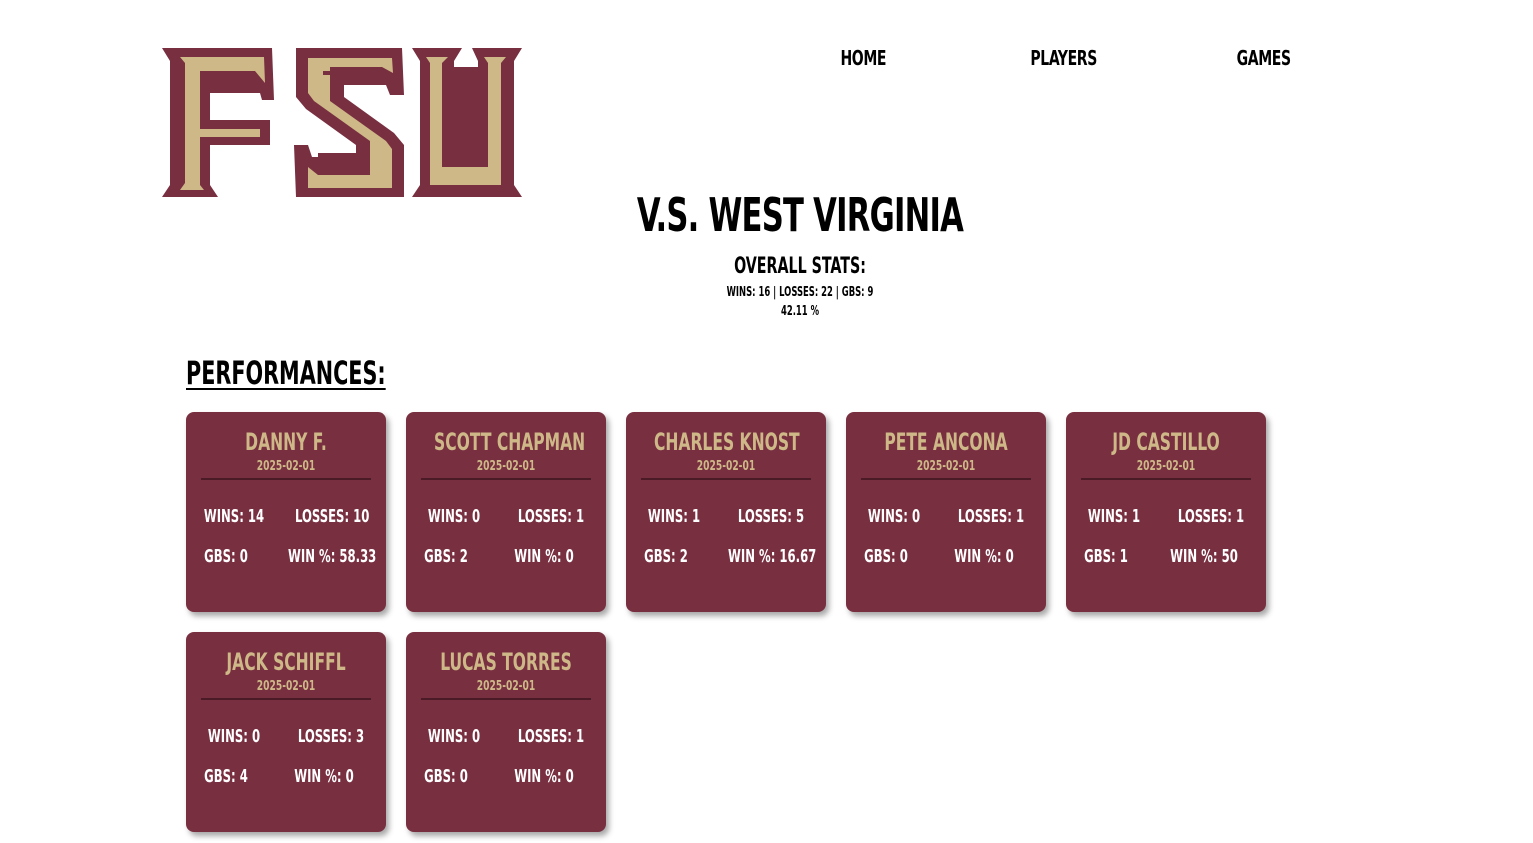 The width and height of the screenshot is (1533, 843). I want to click on game-title: V.S. WEST VIRGINIA, so click(800, 215).